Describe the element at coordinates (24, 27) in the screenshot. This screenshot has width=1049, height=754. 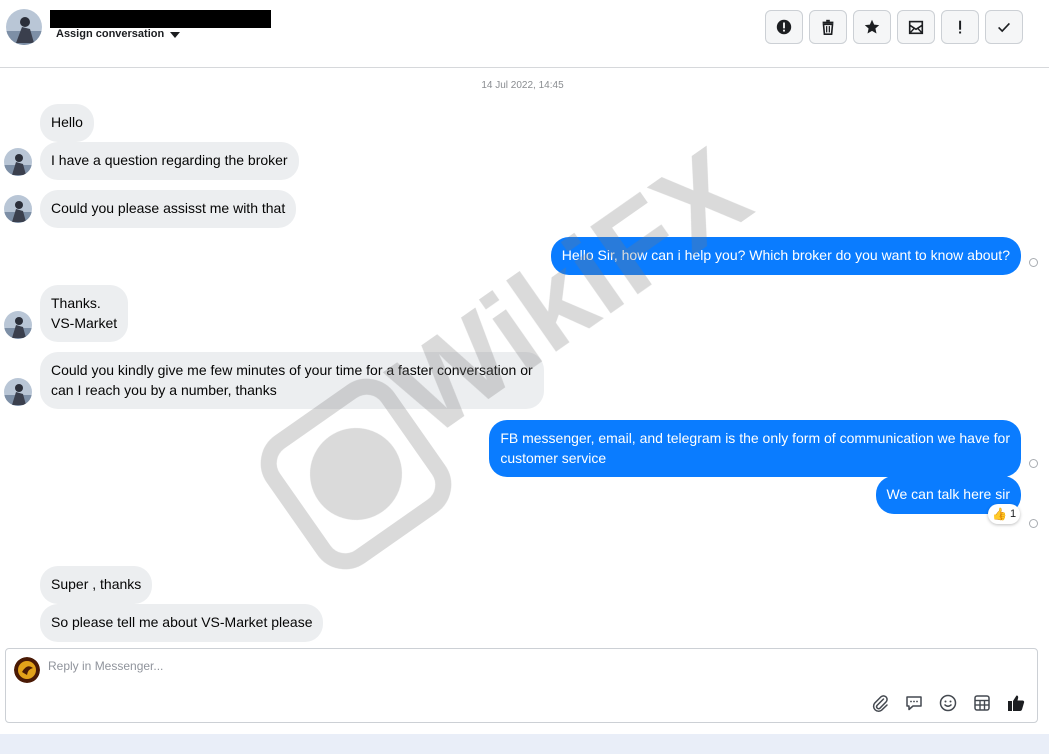
I see `contact-avatar` at that location.